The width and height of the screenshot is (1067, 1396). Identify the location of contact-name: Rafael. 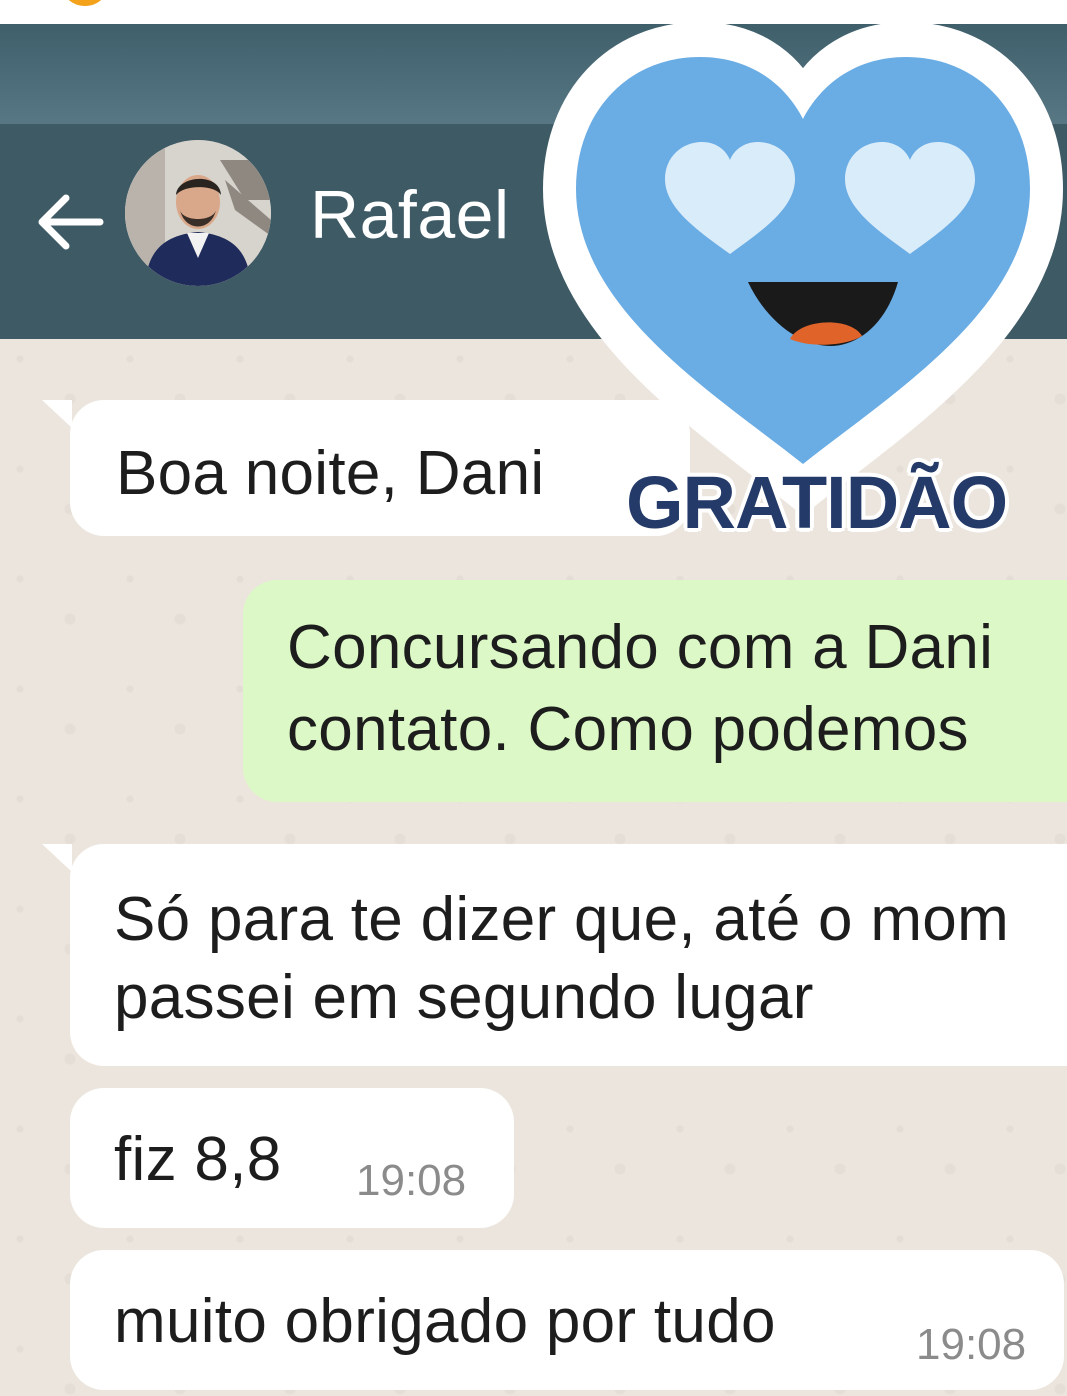
(410, 215).